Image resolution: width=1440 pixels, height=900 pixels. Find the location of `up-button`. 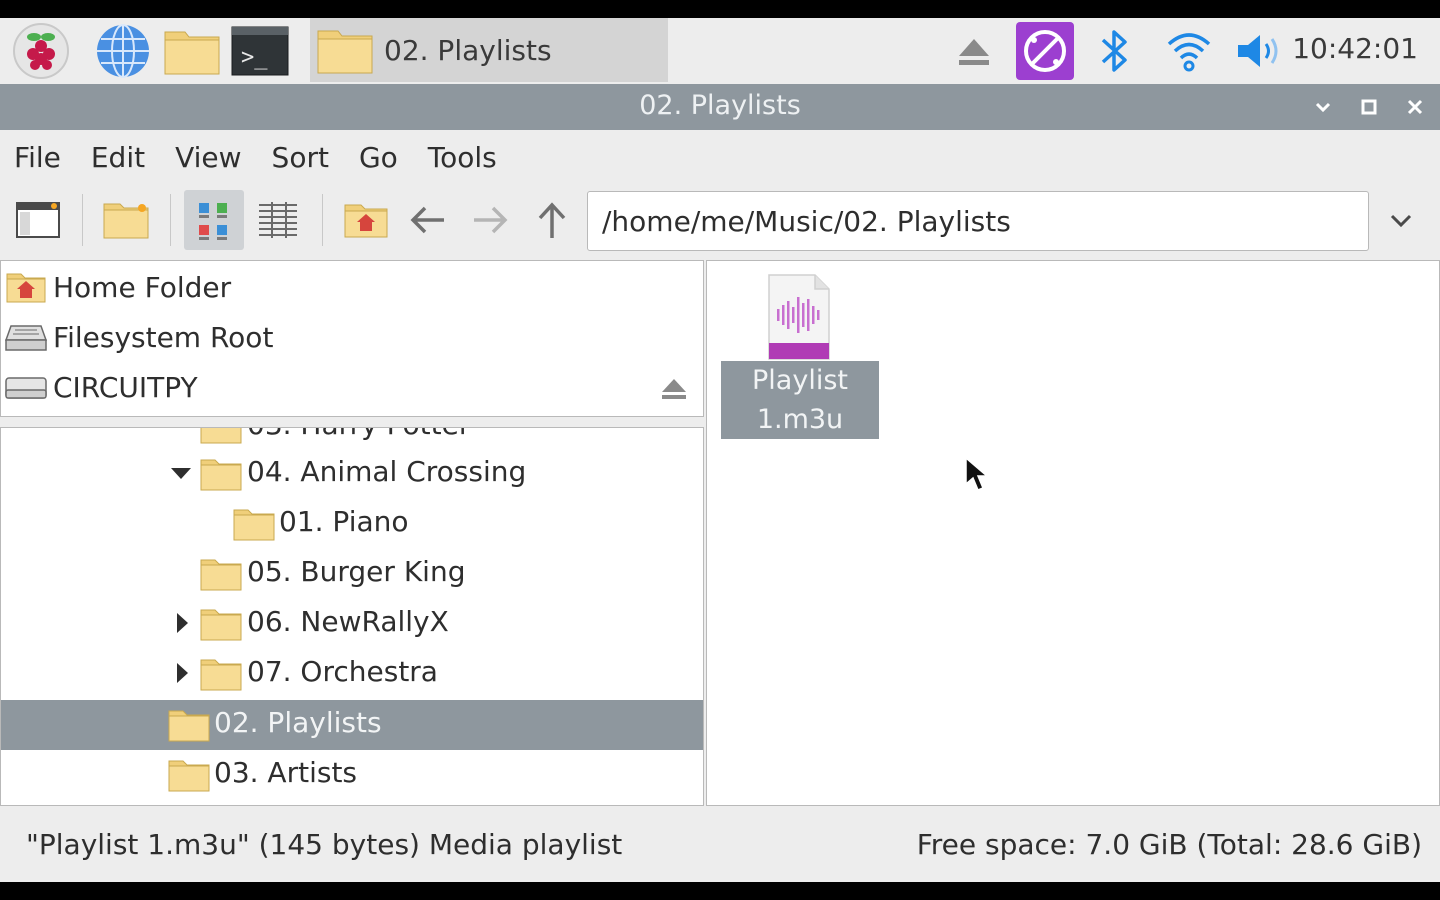

up-button is located at coordinates (552, 220).